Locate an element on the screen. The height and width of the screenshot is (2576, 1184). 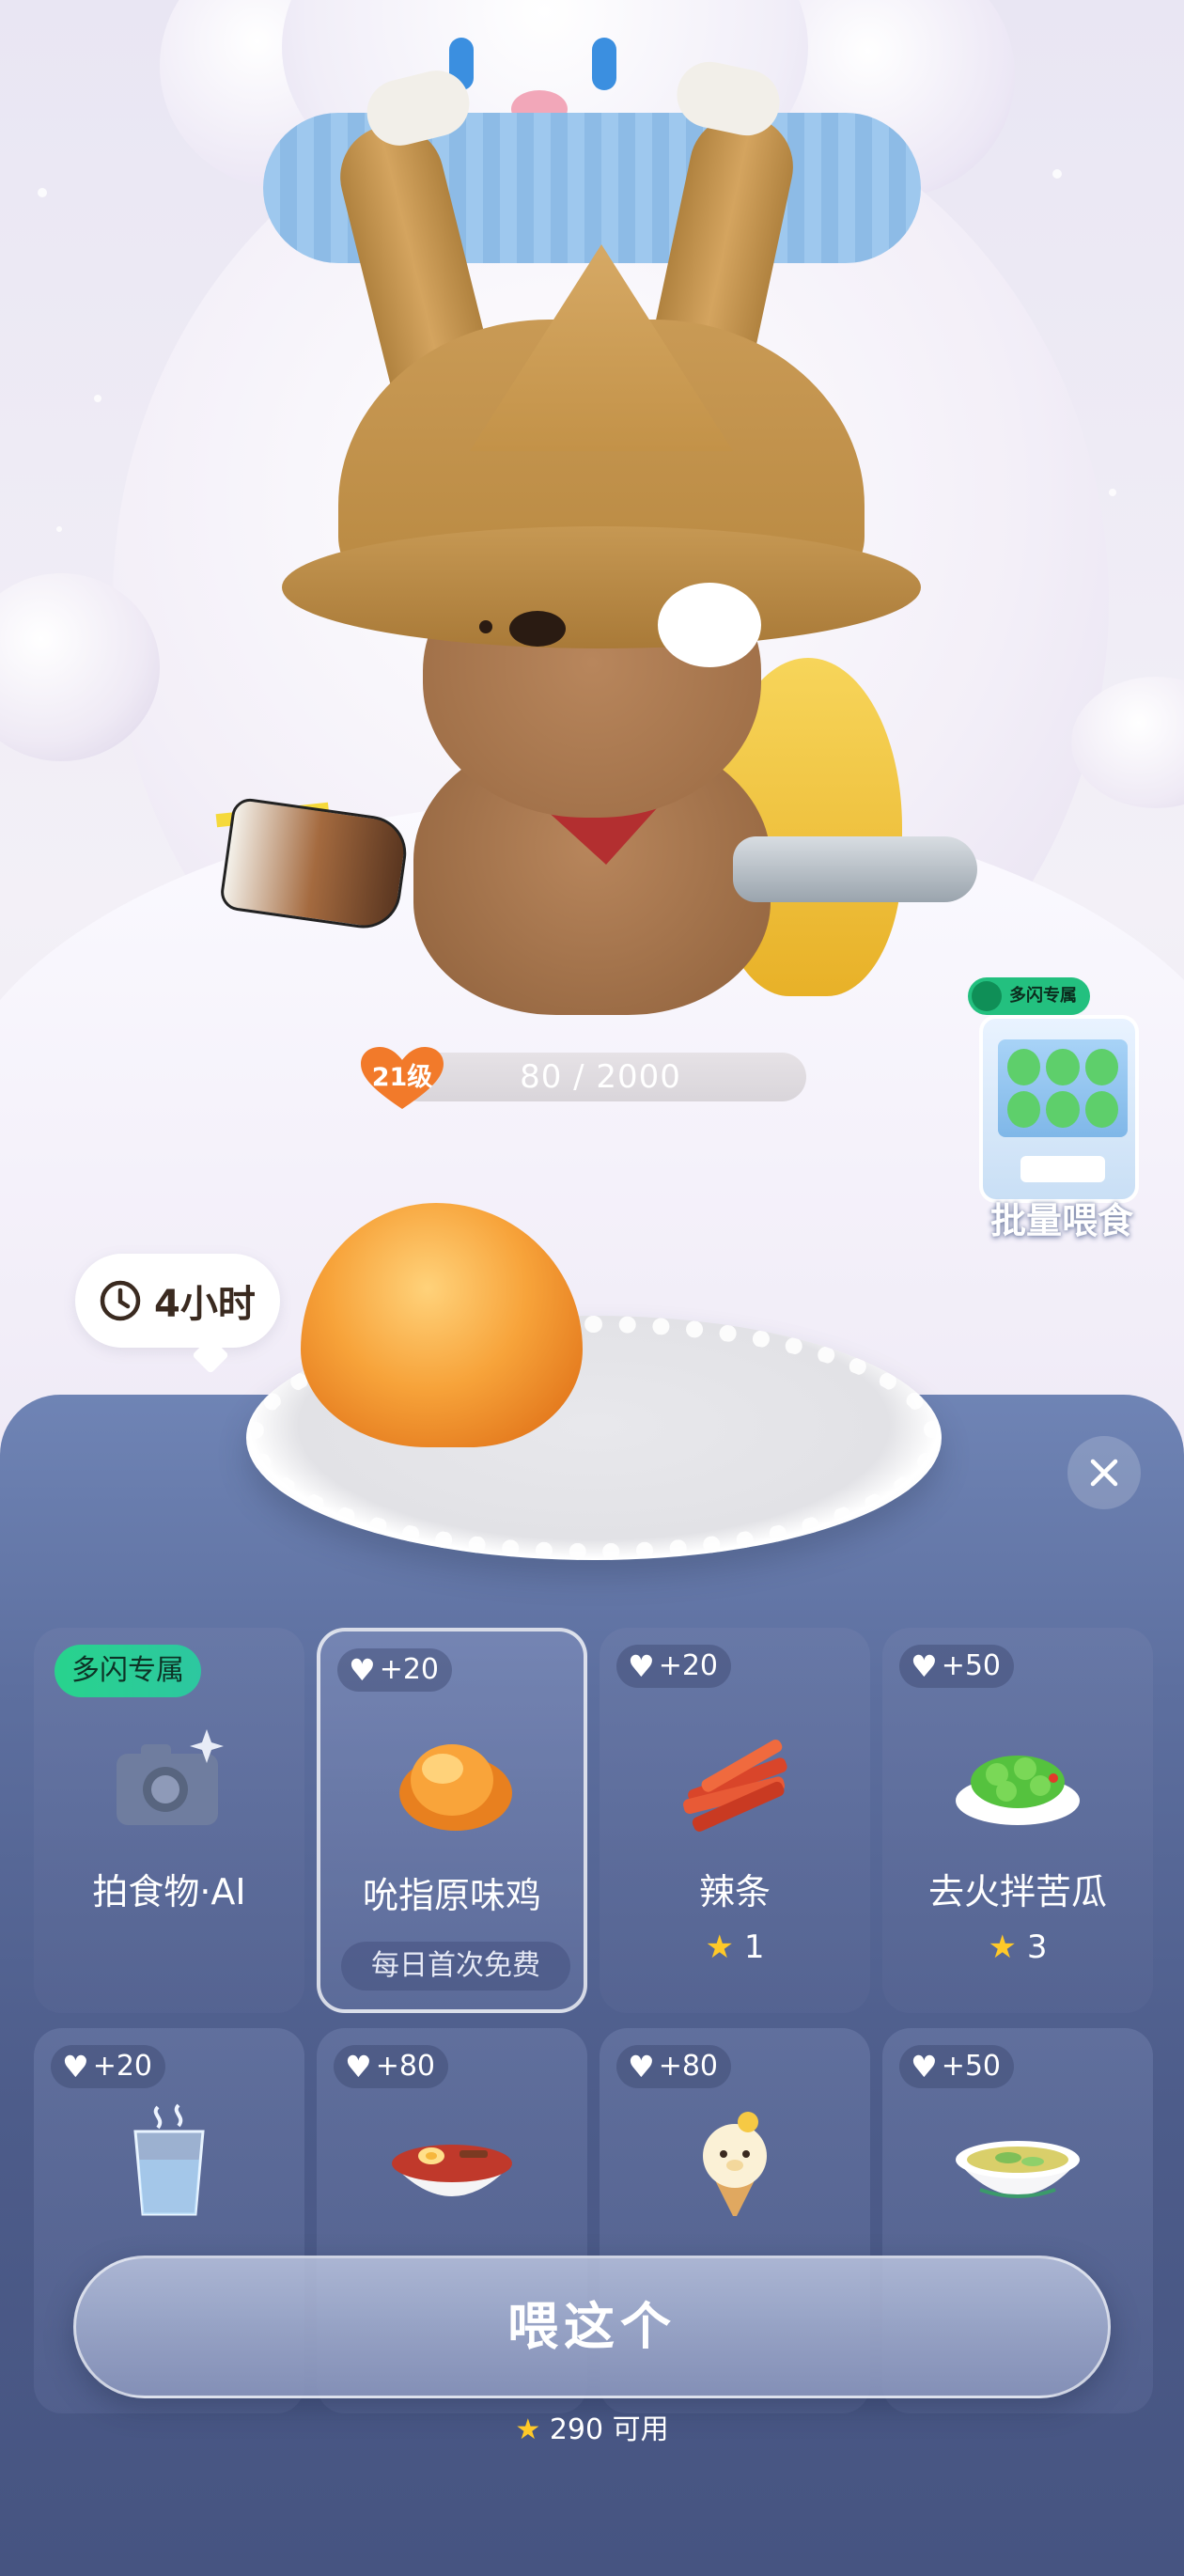
food-card-fried-chicken: ♥ +20 吮指原味鸡 每日首次免费 is located at coordinates (452, 1820).